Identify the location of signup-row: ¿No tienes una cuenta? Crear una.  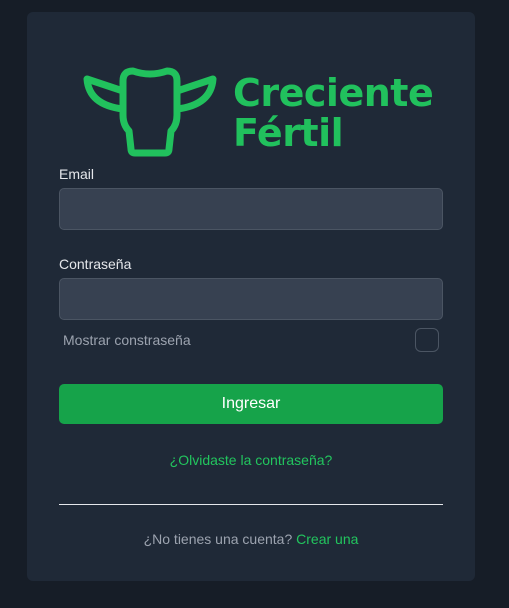
(251, 539).